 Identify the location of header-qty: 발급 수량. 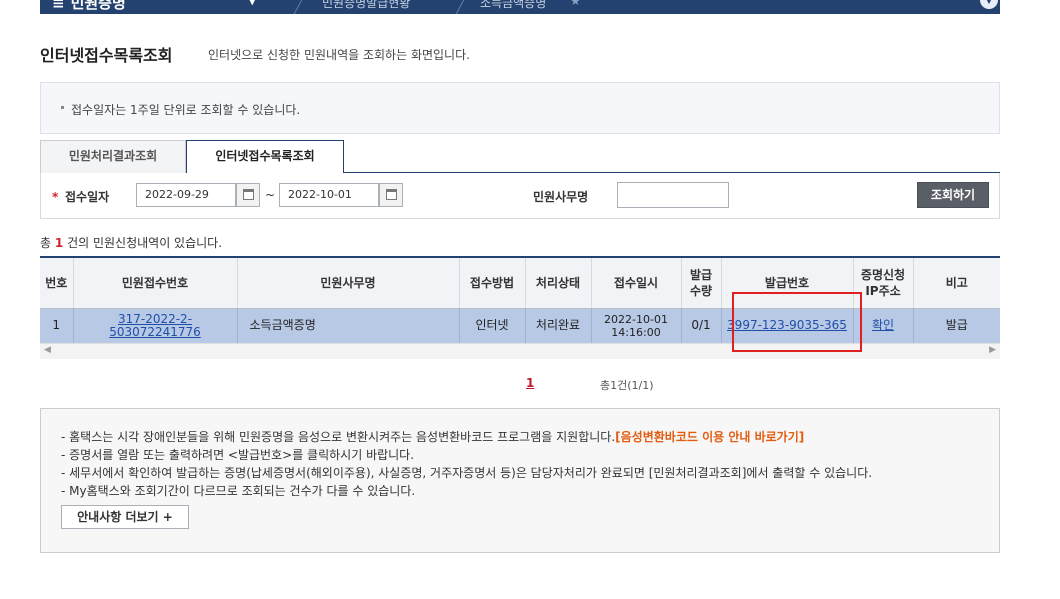
(701, 283).